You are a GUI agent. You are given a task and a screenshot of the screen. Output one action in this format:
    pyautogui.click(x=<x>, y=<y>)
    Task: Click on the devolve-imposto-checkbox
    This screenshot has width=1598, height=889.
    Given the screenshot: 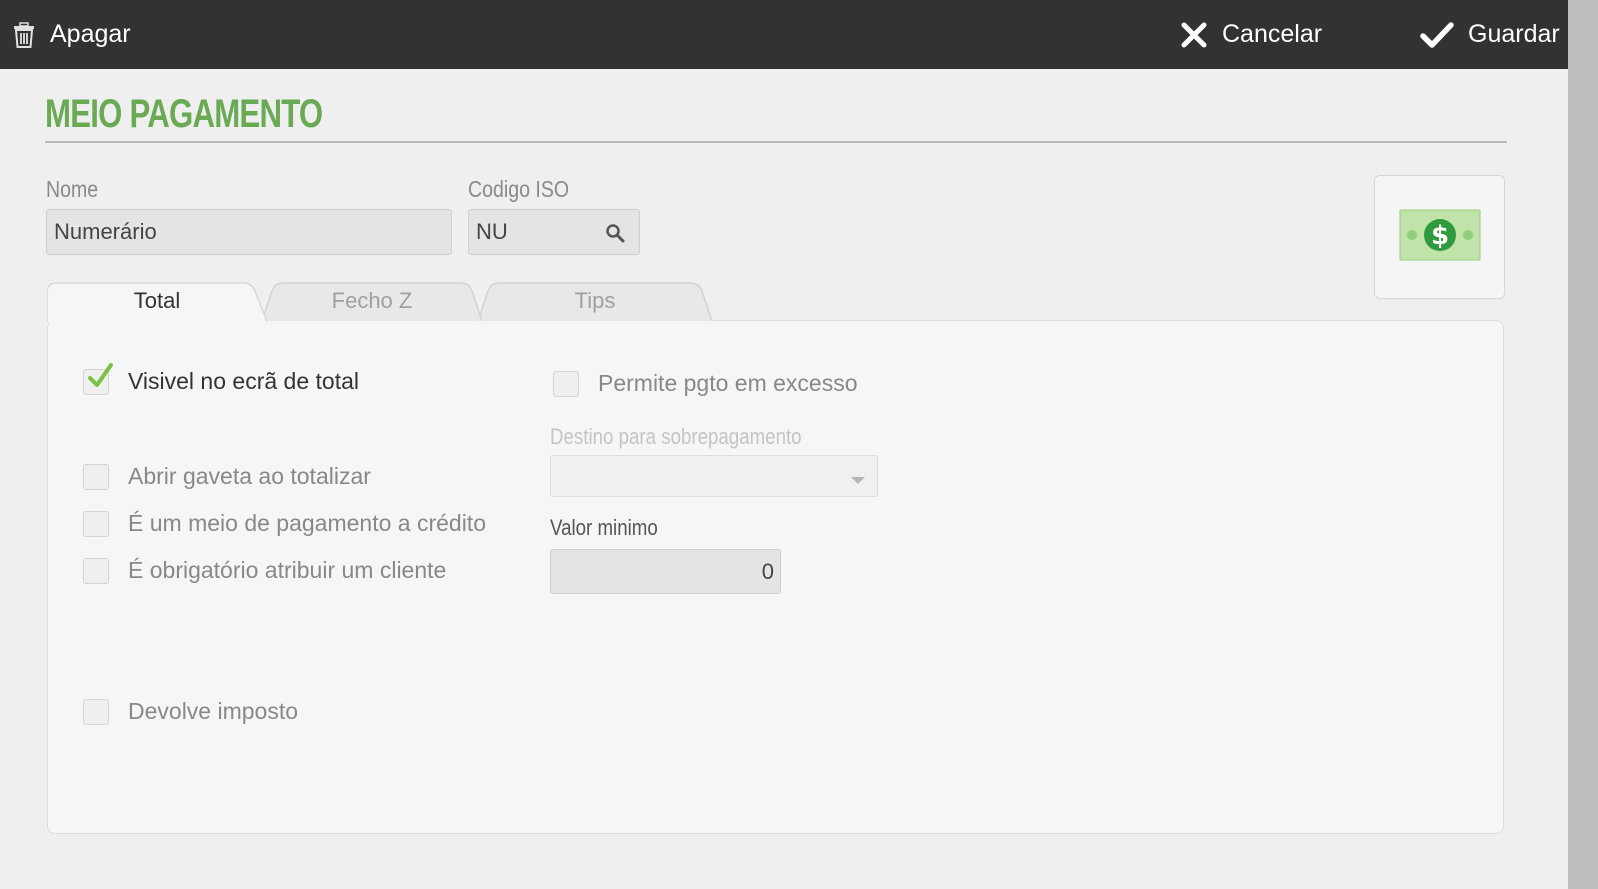 What is the action you would take?
    pyautogui.click(x=96, y=711)
    